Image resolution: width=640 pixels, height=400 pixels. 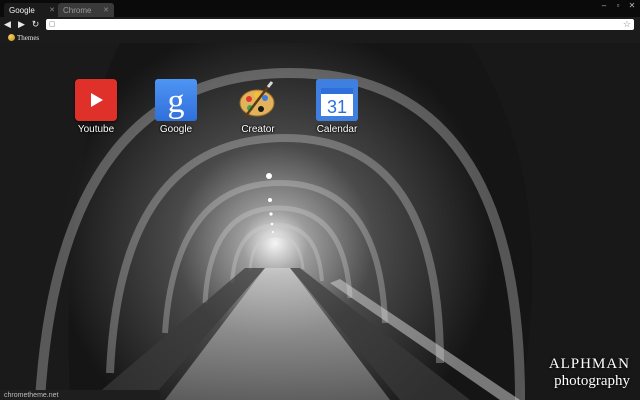 I want to click on tab-google: Google ✕, so click(x=32, y=10).